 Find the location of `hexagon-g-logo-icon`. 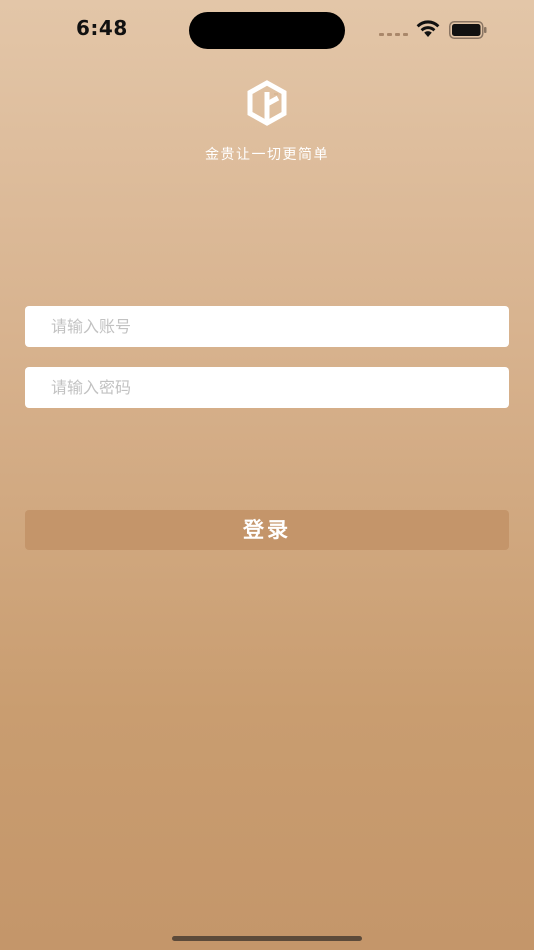

hexagon-g-logo-icon is located at coordinates (267, 103).